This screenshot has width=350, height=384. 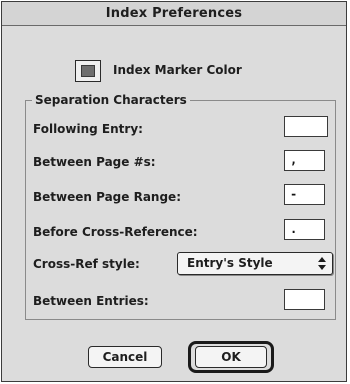 What do you see at coordinates (125, 357) in the screenshot?
I see `cancel-button: Cancel` at bounding box center [125, 357].